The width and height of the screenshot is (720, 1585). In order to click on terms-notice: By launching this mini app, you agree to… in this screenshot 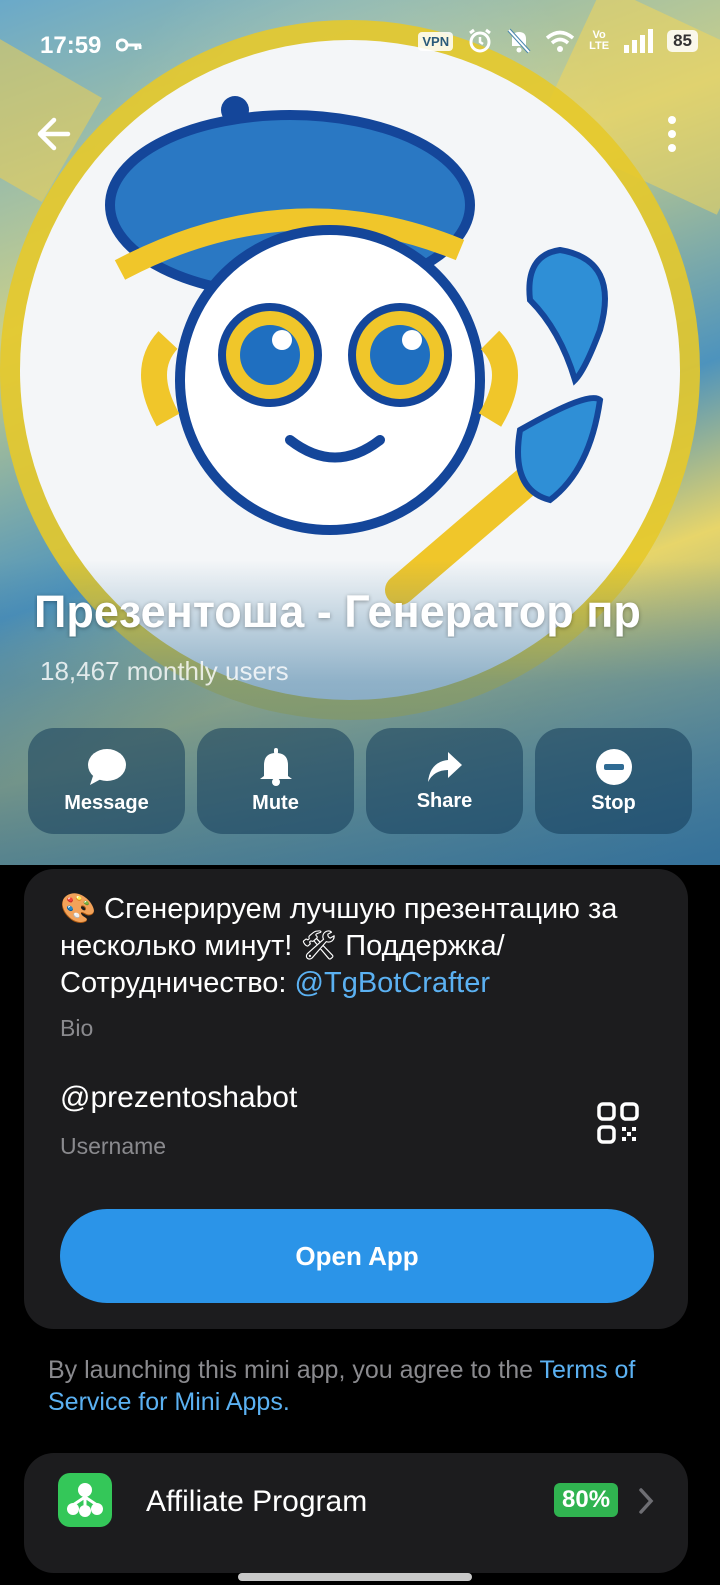, I will do `click(363, 1386)`.